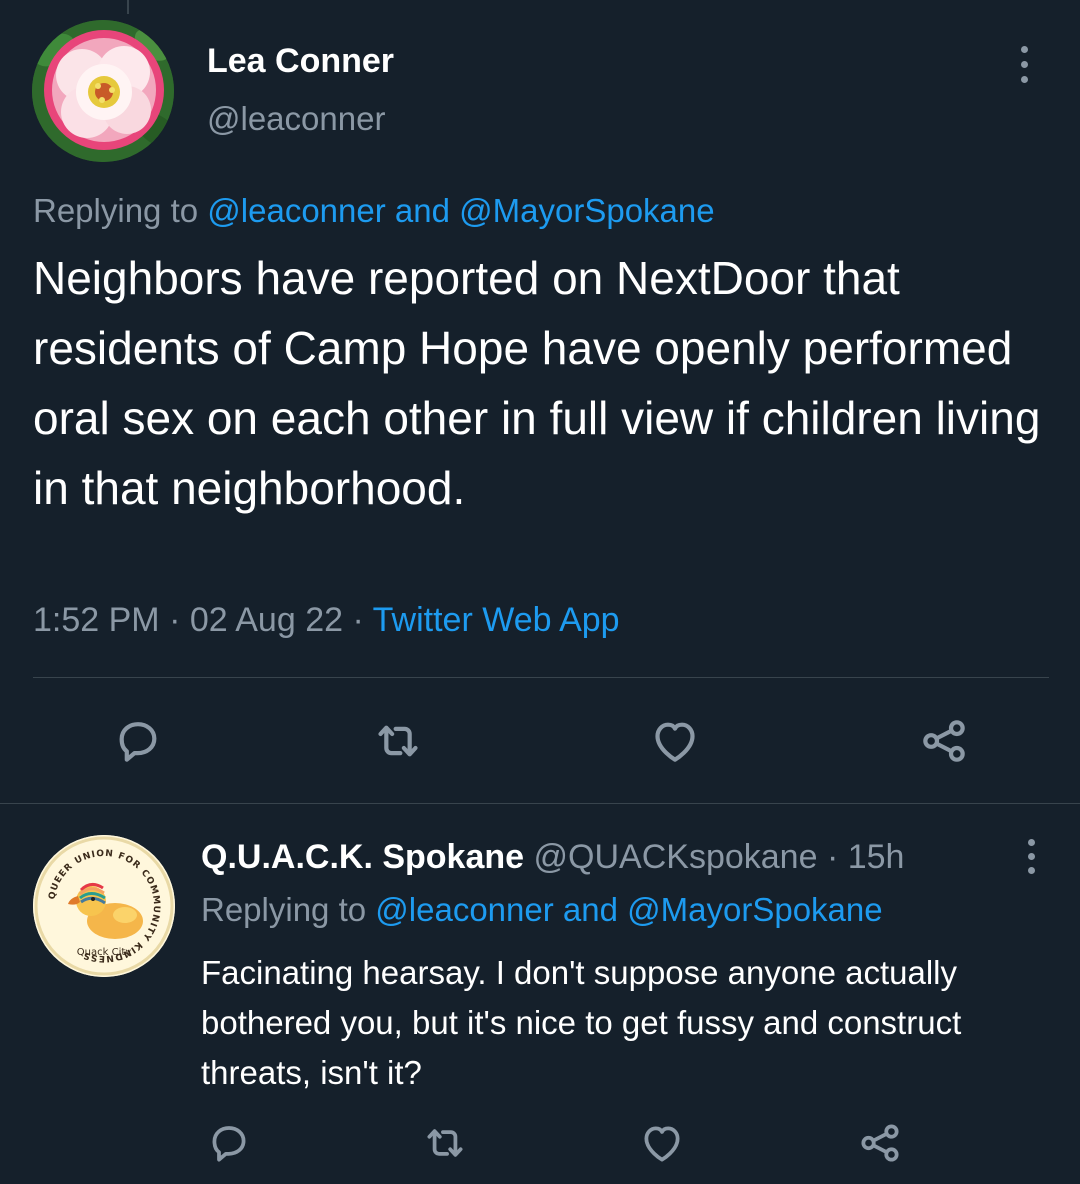 The height and width of the screenshot is (1184, 1080). I want to click on reply-share-button, so click(880, 1143).